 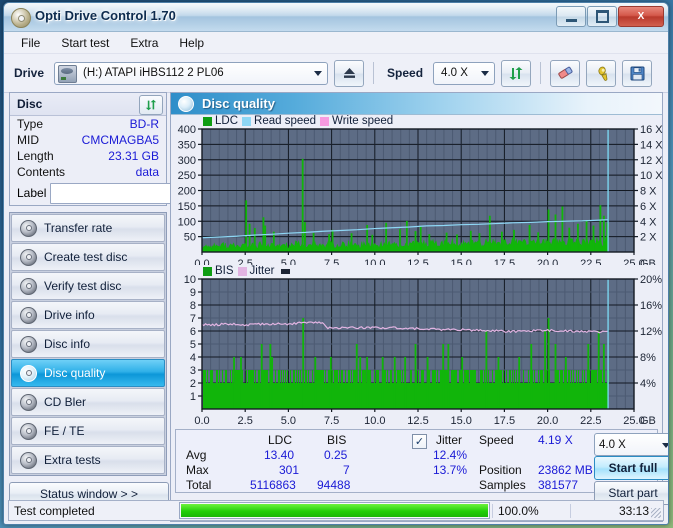 What do you see at coordinates (41, 172) in the screenshot?
I see `disc-contents-label: Contents` at bounding box center [41, 172].